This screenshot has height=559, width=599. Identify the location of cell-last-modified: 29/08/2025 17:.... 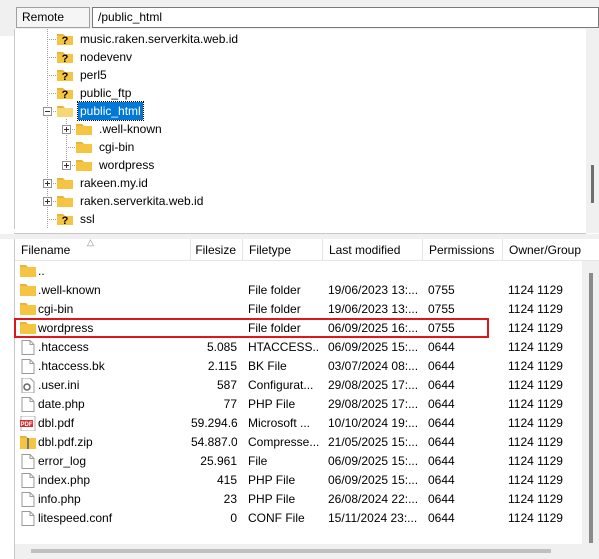
(373, 404).